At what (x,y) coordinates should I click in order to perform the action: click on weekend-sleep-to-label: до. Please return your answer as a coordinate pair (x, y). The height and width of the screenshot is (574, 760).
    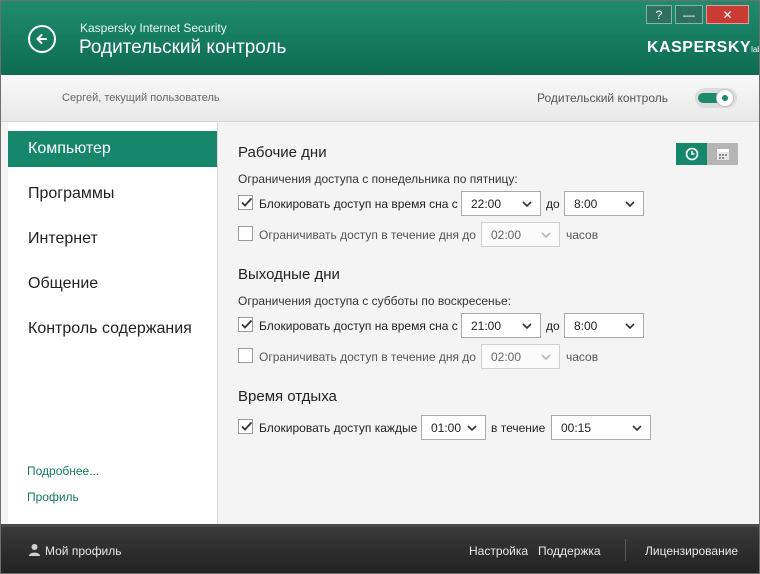
    Looking at the image, I should click on (553, 326).